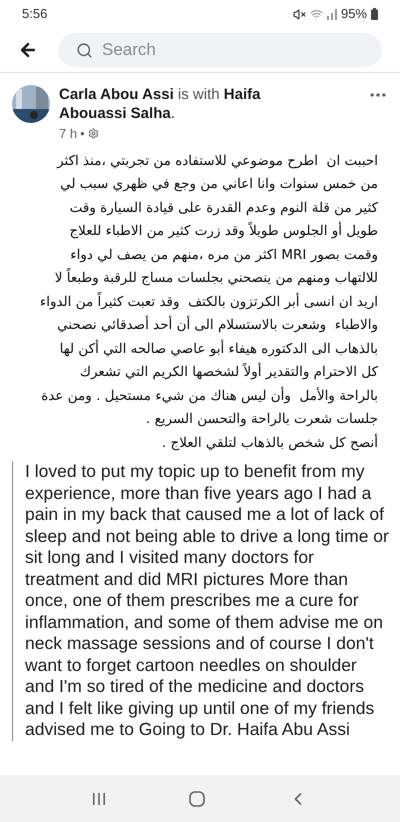  I want to click on mute-icon, so click(299, 14).